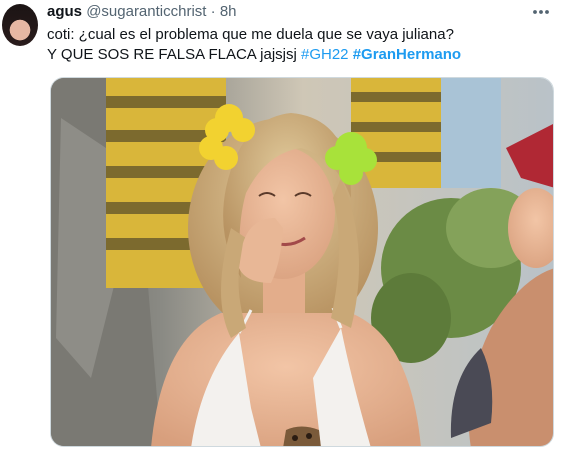 This screenshot has height=454, width=562. What do you see at coordinates (407, 54) in the screenshot?
I see `hashtag-granhermano: #GranHermano` at bounding box center [407, 54].